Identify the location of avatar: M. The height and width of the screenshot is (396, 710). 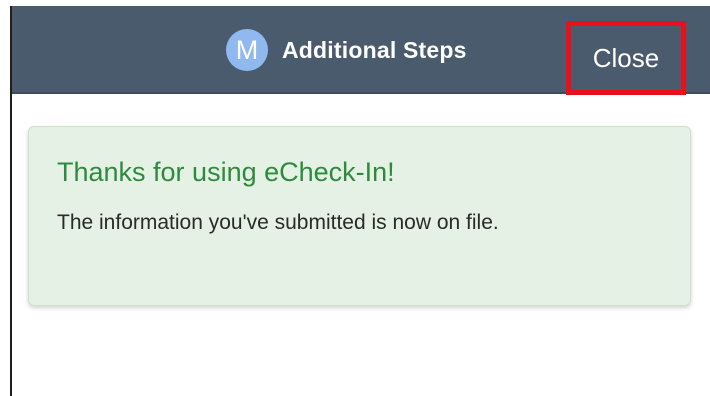
(247, 50).